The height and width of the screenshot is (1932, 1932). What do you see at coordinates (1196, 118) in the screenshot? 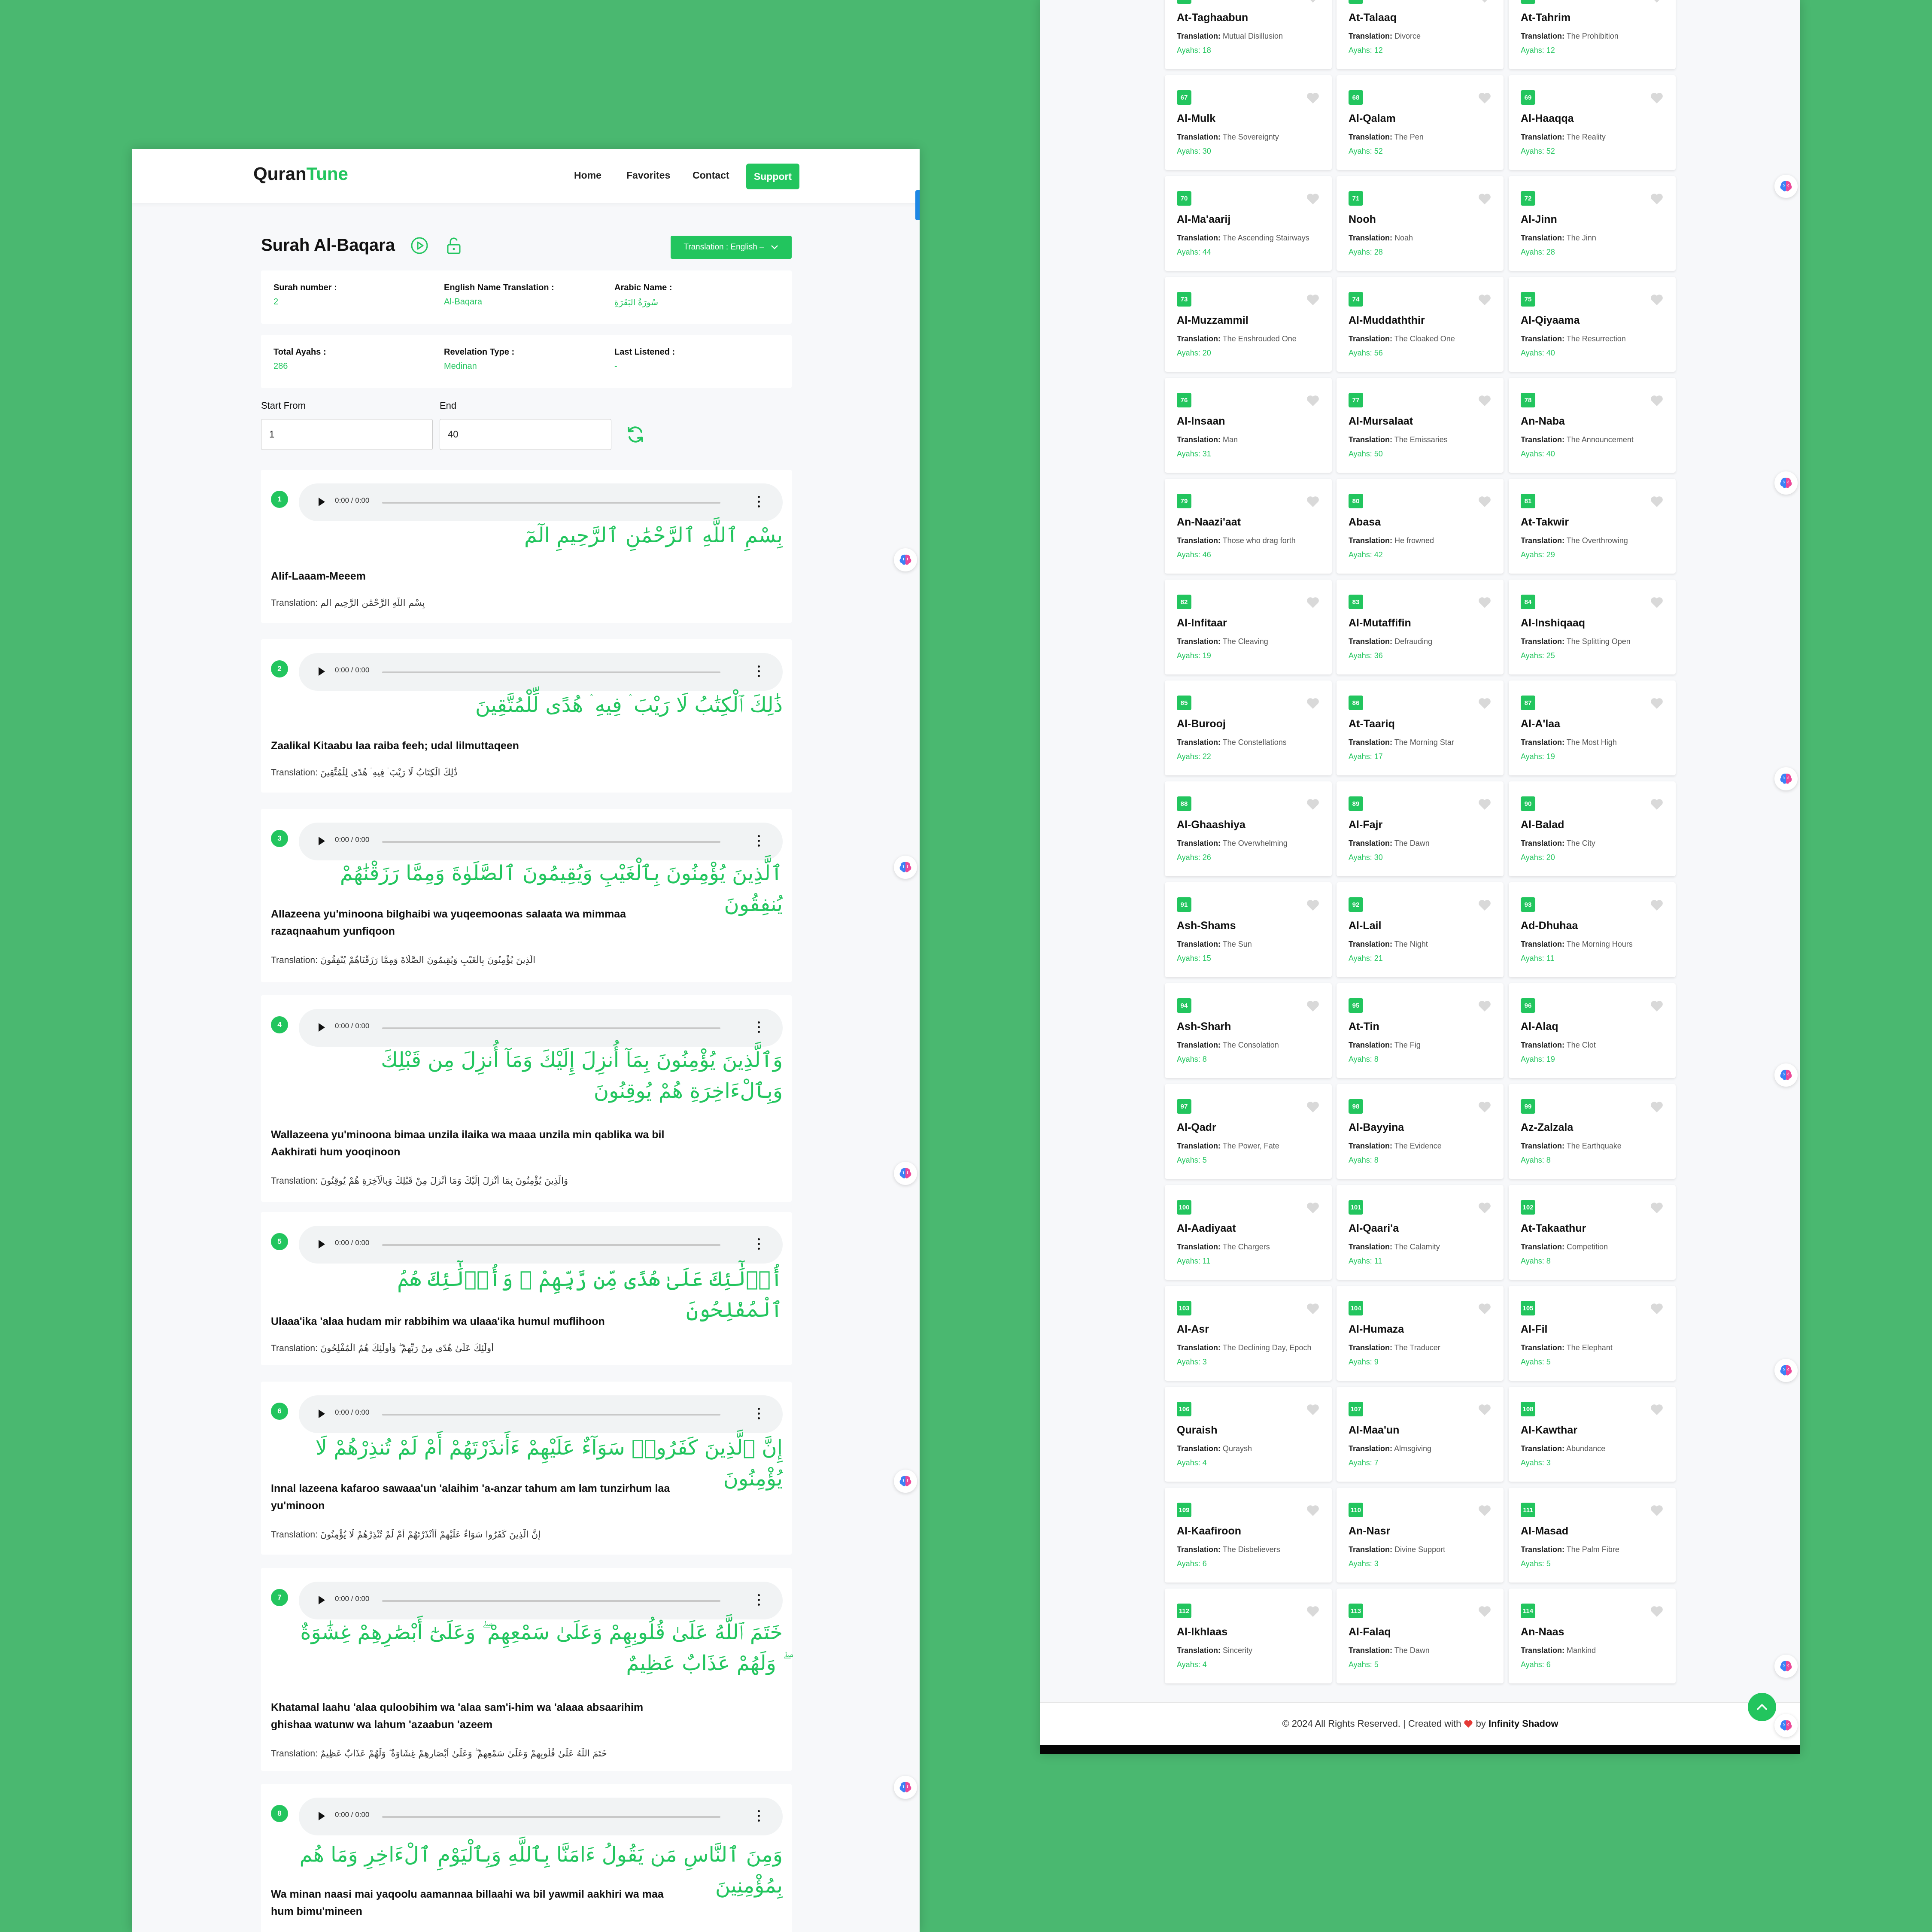
I see `surah-name: Al-Mulk` at bounding box center [1196, 118].